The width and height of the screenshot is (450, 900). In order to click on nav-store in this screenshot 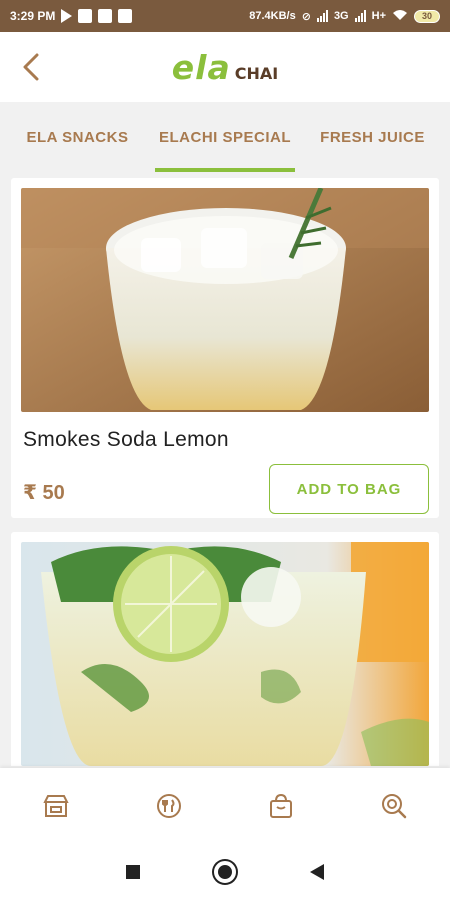, I will do `click(56, 806)`.